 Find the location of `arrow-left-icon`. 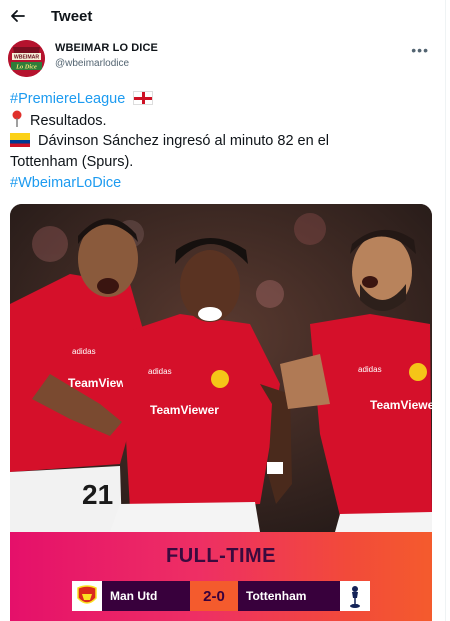

arrow-left-icon is located at coordinates (18, 16).